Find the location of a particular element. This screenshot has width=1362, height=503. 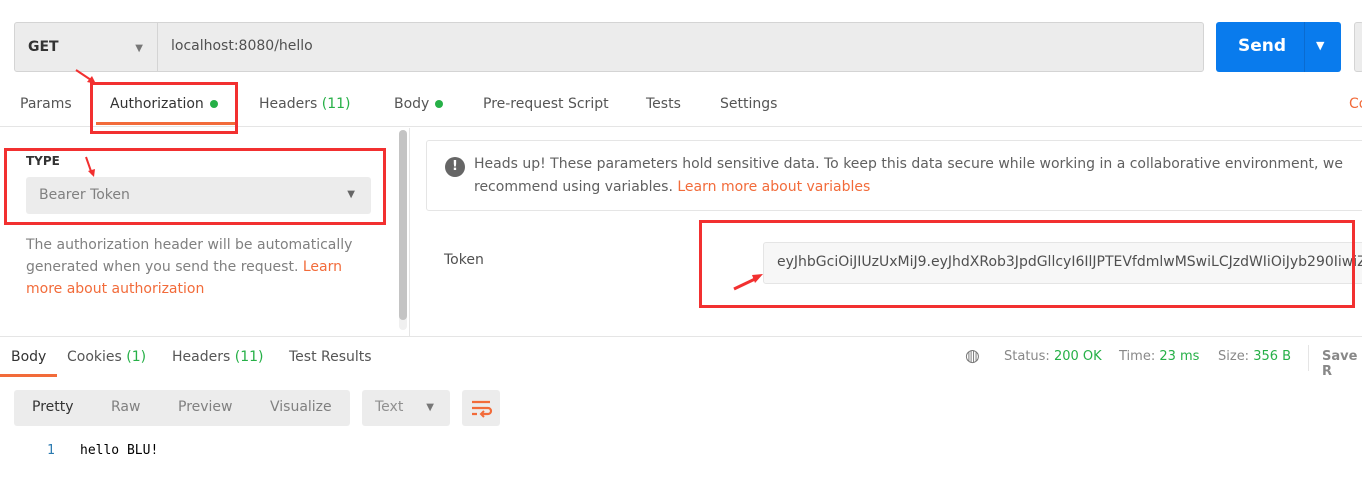

mode-preview: Preview is located at coordinates (205, 407).